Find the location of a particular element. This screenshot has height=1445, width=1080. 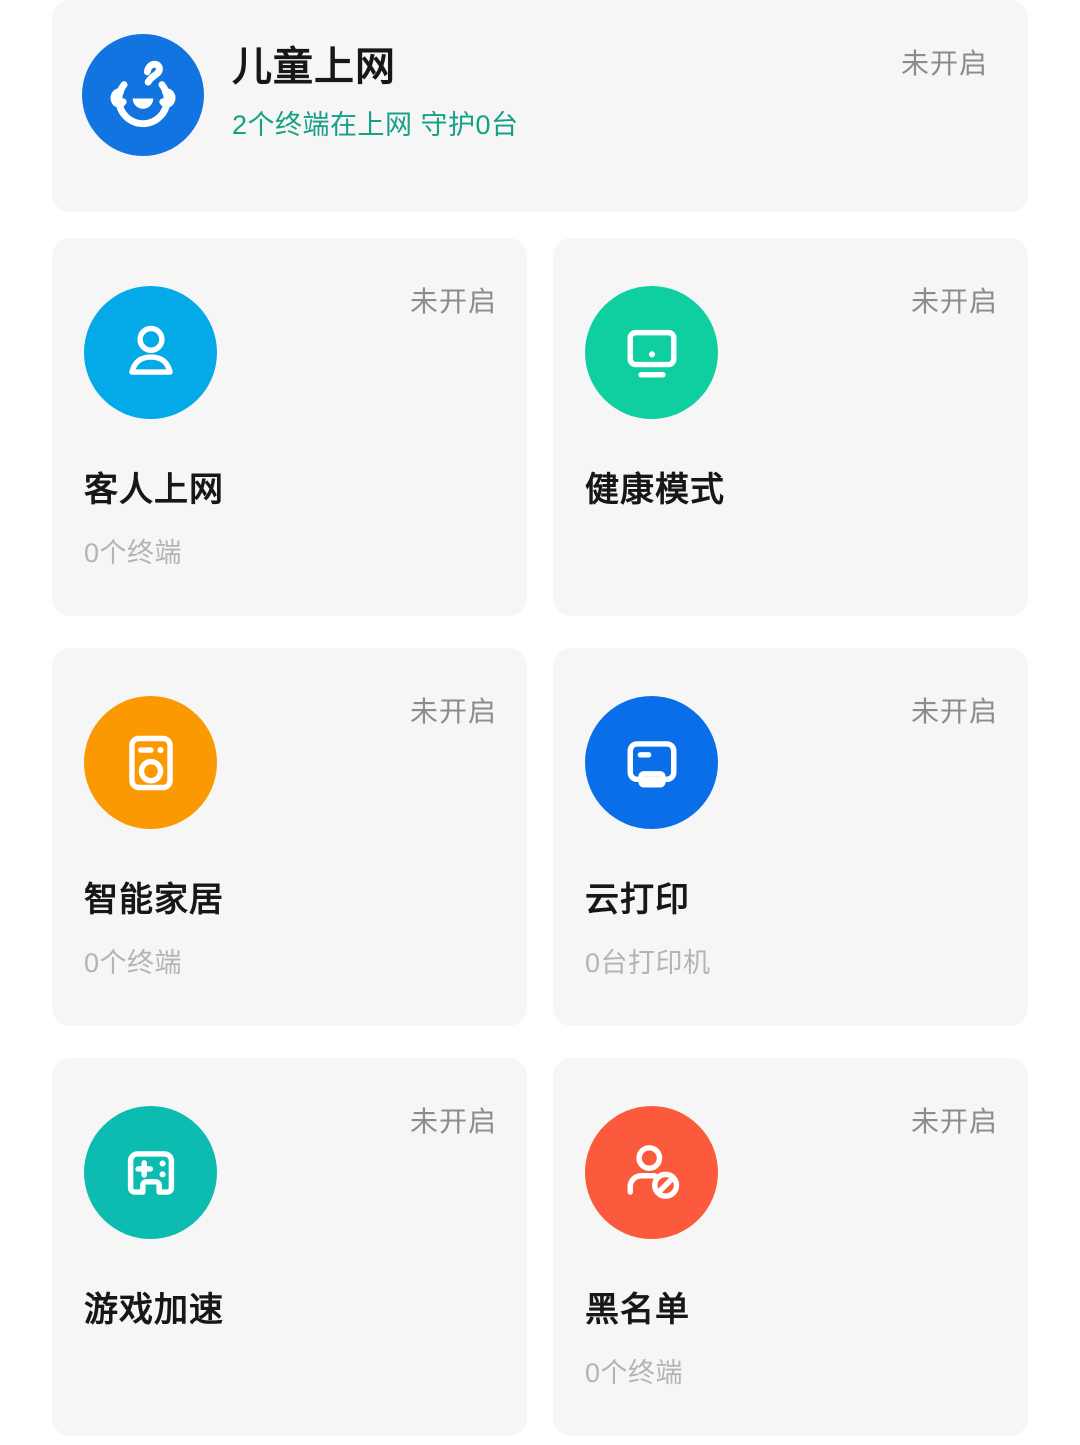

card-cloud-print: 未开启 云打印 0台打印机 is located at coordinates (790, 837).